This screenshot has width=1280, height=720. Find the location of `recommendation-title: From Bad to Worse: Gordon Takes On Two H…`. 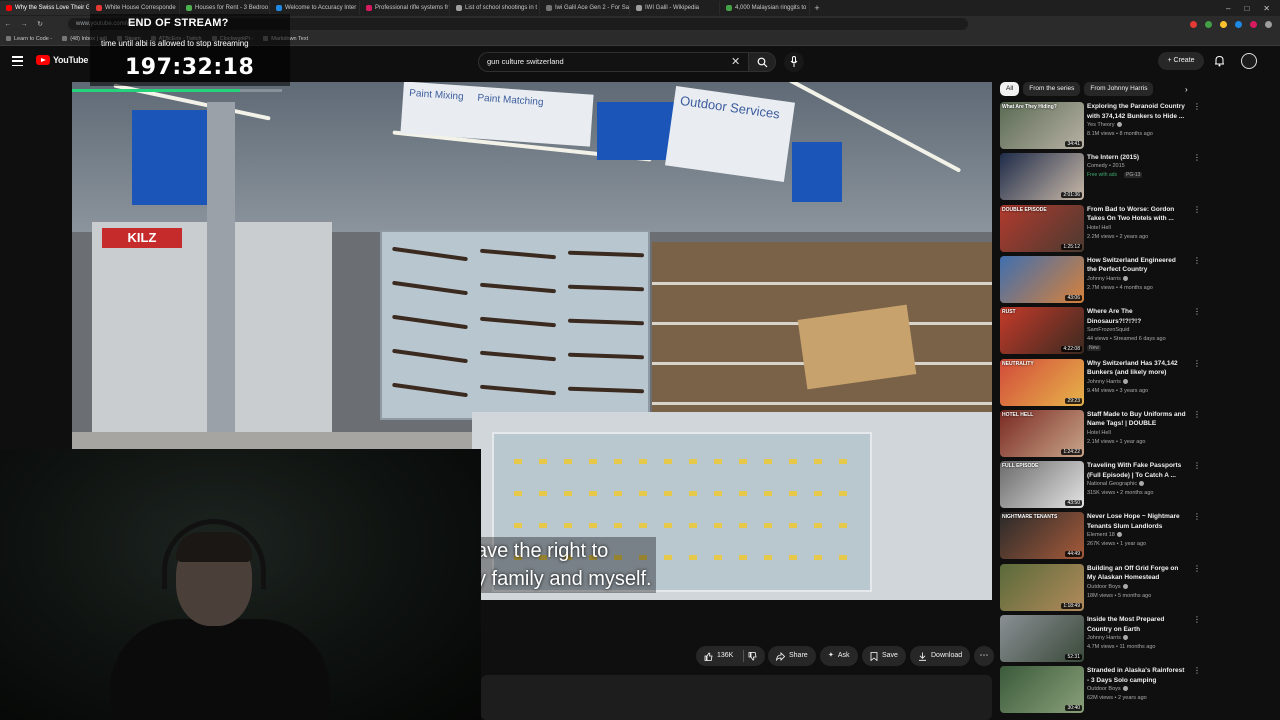

recommendation-title: From Bad to Worse: Gordon Takes On Two H… is located at coordinates (1137, 214).